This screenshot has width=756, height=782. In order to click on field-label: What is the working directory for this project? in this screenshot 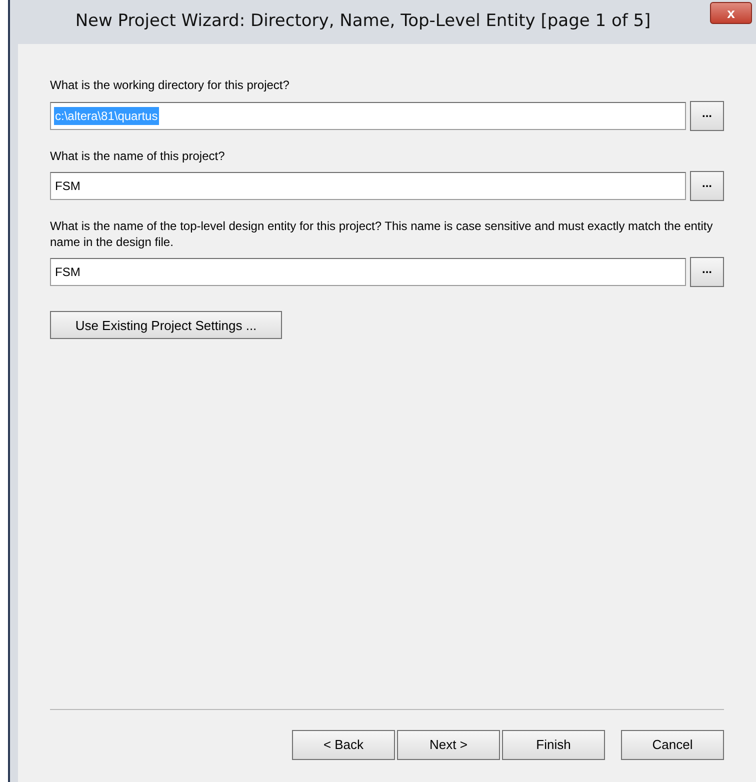, I will do `click(170, 86)`.